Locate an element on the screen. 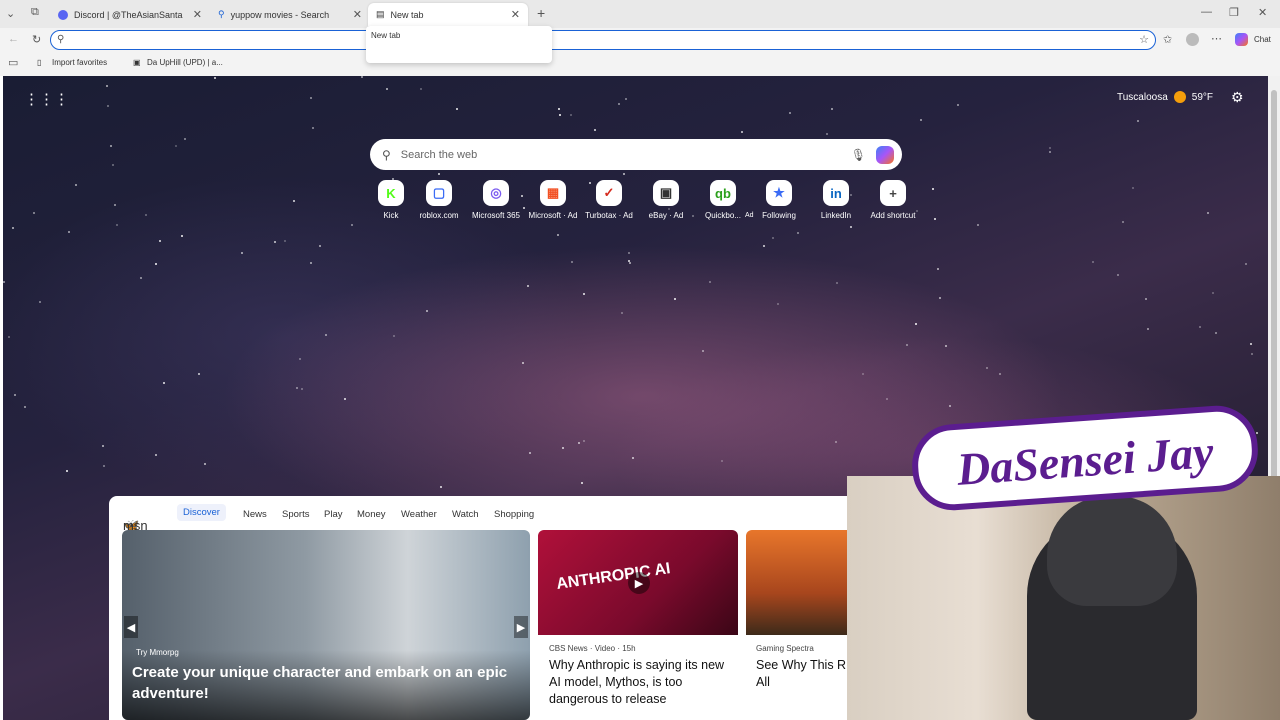  weather-temp: 59°F is located at coordinates (1202, 97).